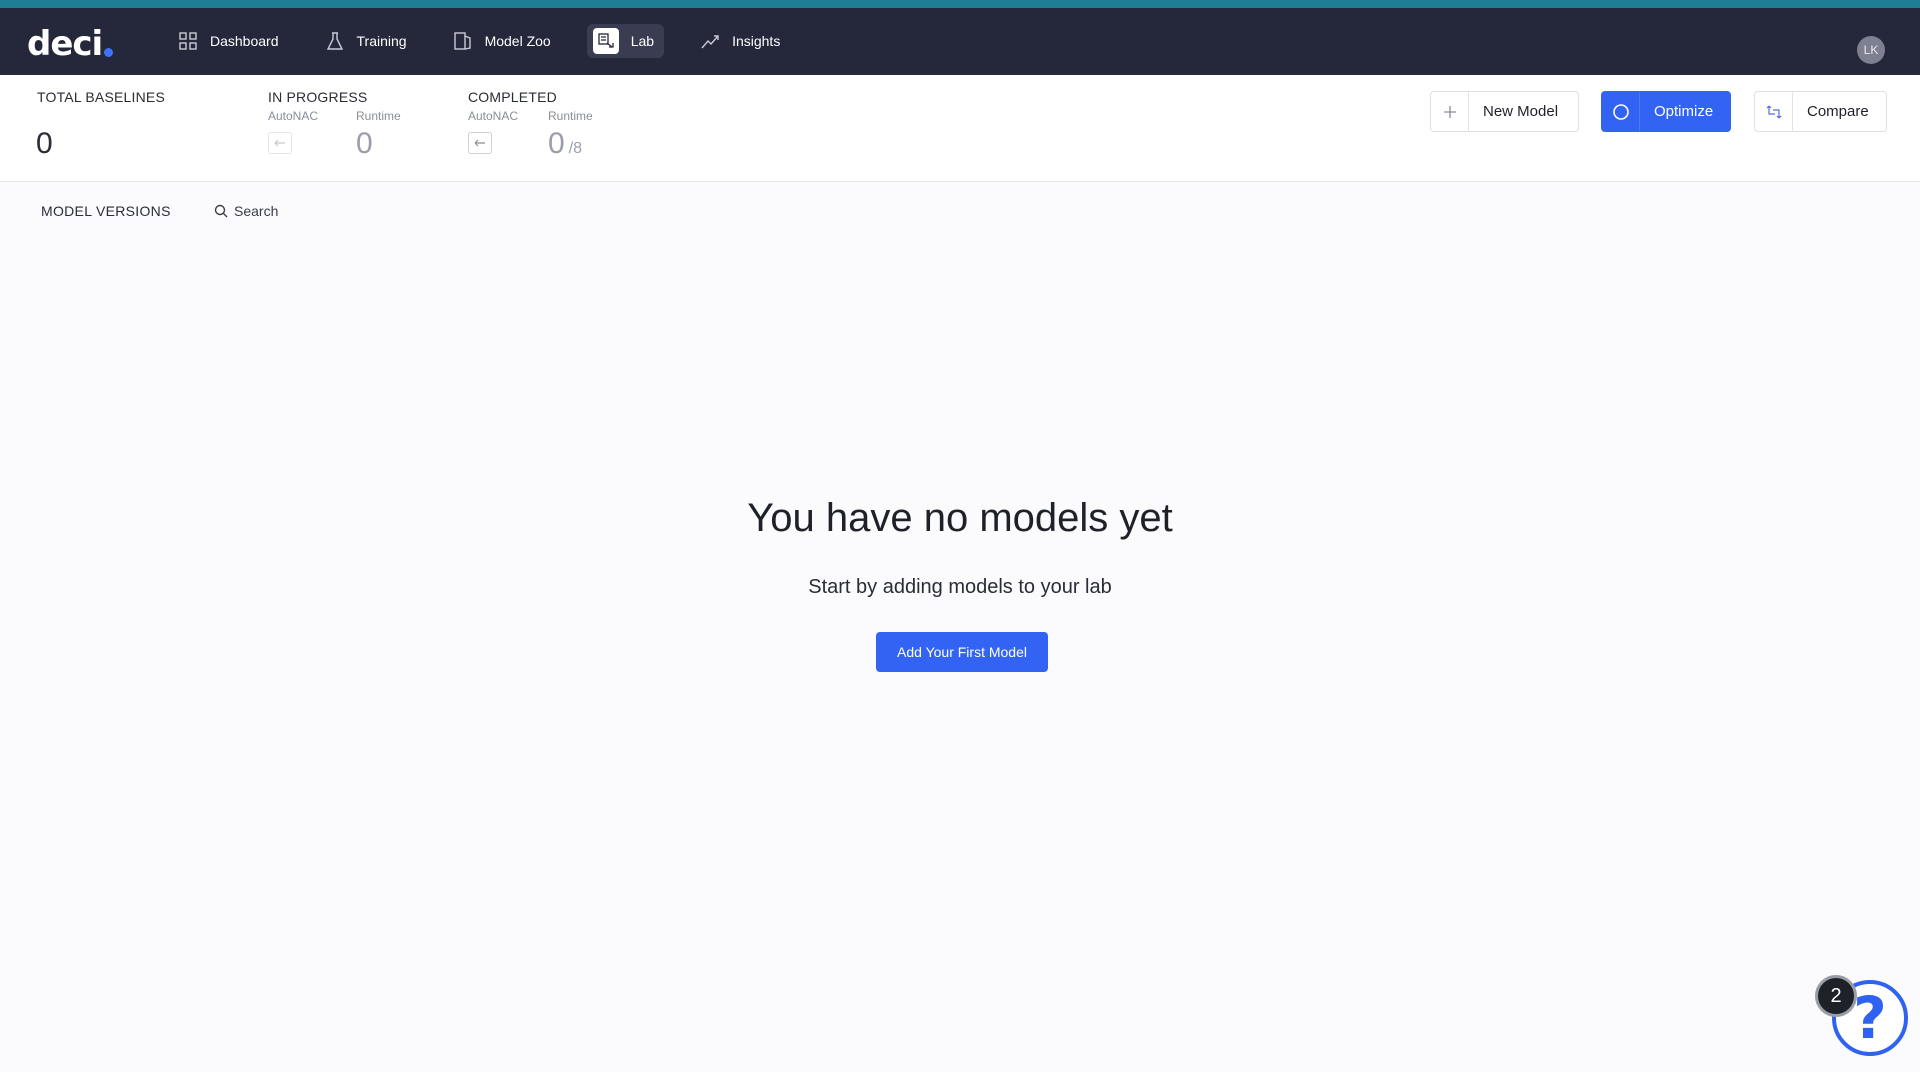 This screenshot has width=1920, height=1072. Describe the element at coordinates (1838, 111) in the screenshot. I see `compare-label: Compare` at that location.